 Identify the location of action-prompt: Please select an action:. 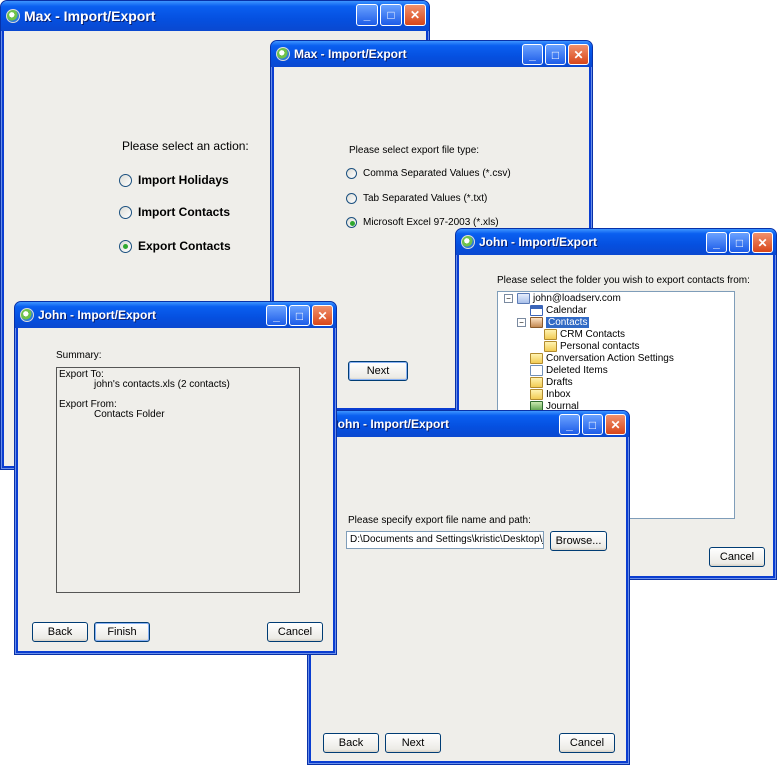
(185, 146).